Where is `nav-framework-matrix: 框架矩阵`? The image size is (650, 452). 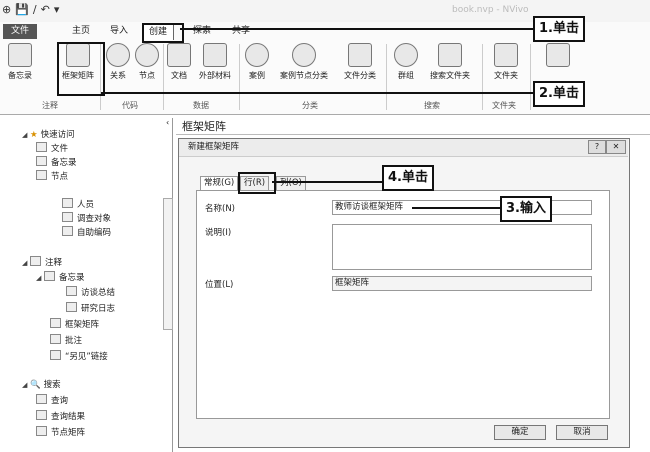 nav-framework-matrix: 框架矩阵 is located at coordinates (74, 324).